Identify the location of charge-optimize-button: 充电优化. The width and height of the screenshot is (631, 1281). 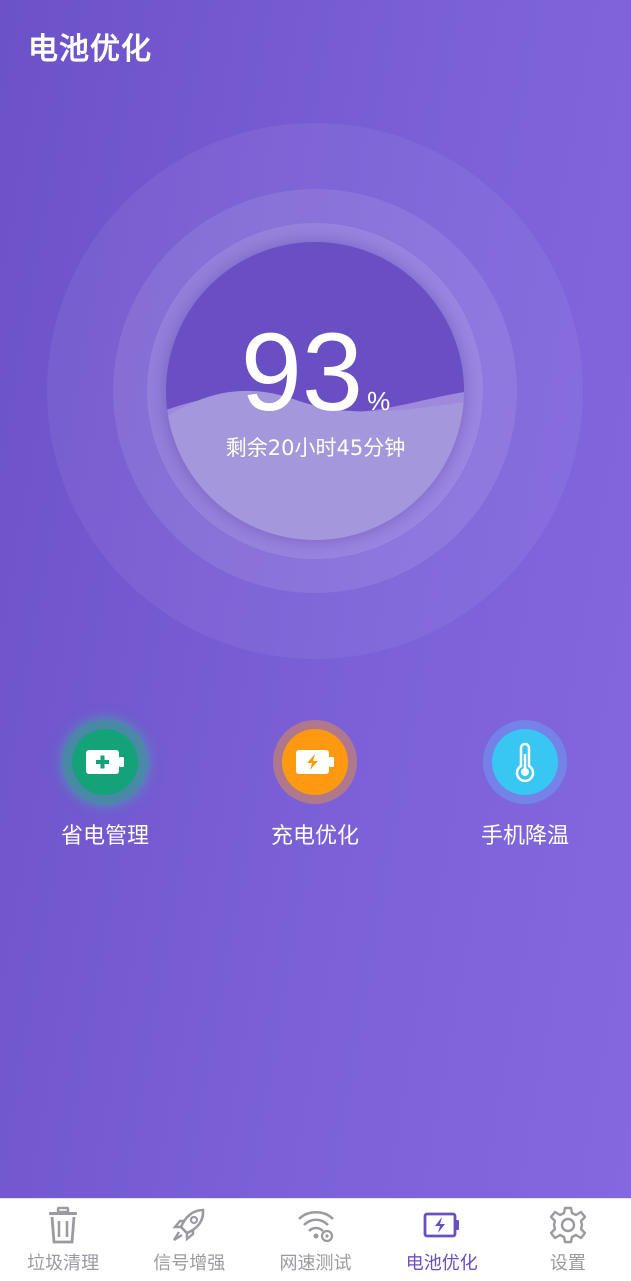
(315, 785).